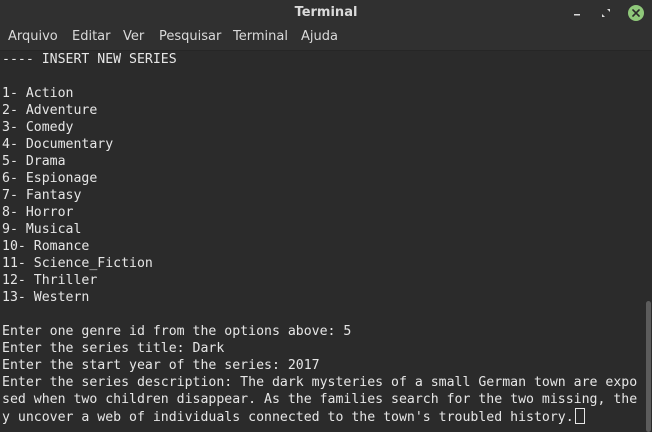 The image size is (652, 432). Describe the element at coordinates (113, 348) in the screenshot. I see `terminal-line: Enter the series title: Dark` at that location.